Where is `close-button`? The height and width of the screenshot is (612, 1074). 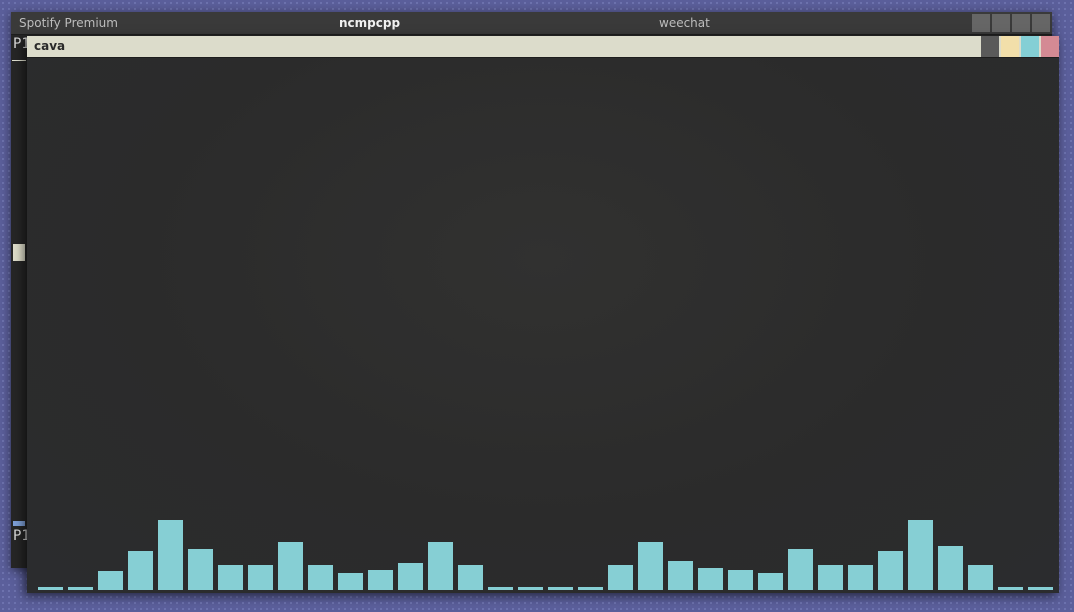
close-button is located at coordinates (1050, 46).